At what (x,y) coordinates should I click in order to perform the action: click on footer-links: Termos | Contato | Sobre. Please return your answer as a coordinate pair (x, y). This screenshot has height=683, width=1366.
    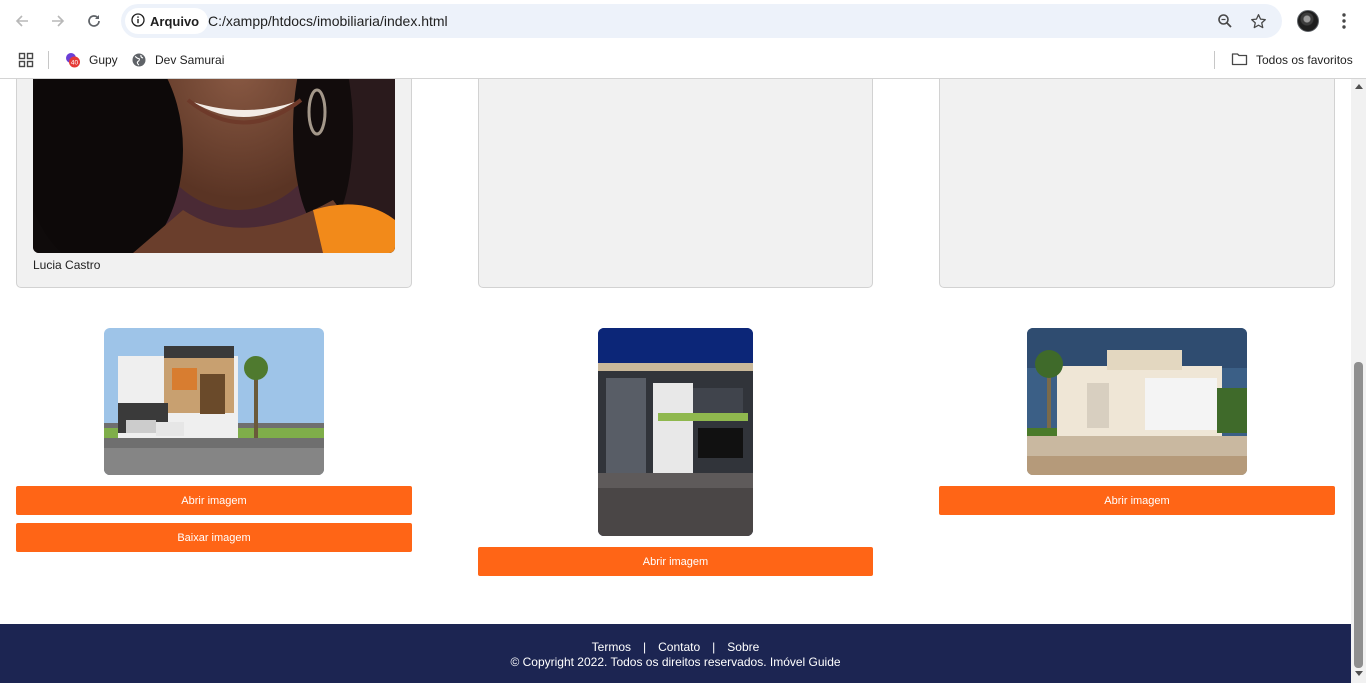
    Looking at the image, I should click on (675, 647).